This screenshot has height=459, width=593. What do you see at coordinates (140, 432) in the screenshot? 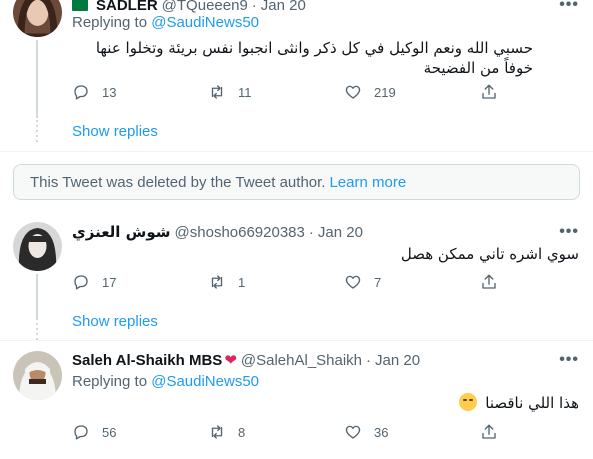
I see `reply-button: 56` at bounding box center [140, 432].